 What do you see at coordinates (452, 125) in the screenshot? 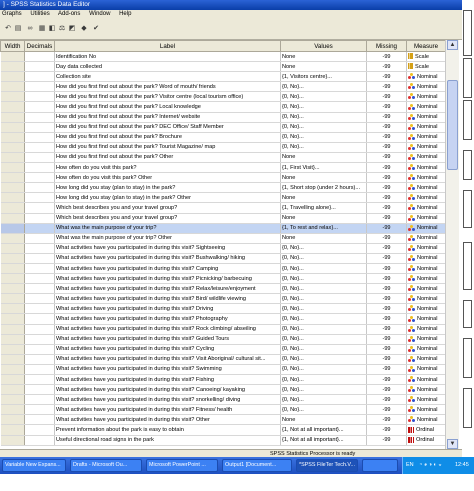
I see `scroll-thumb` at bounding box center [452, 125].